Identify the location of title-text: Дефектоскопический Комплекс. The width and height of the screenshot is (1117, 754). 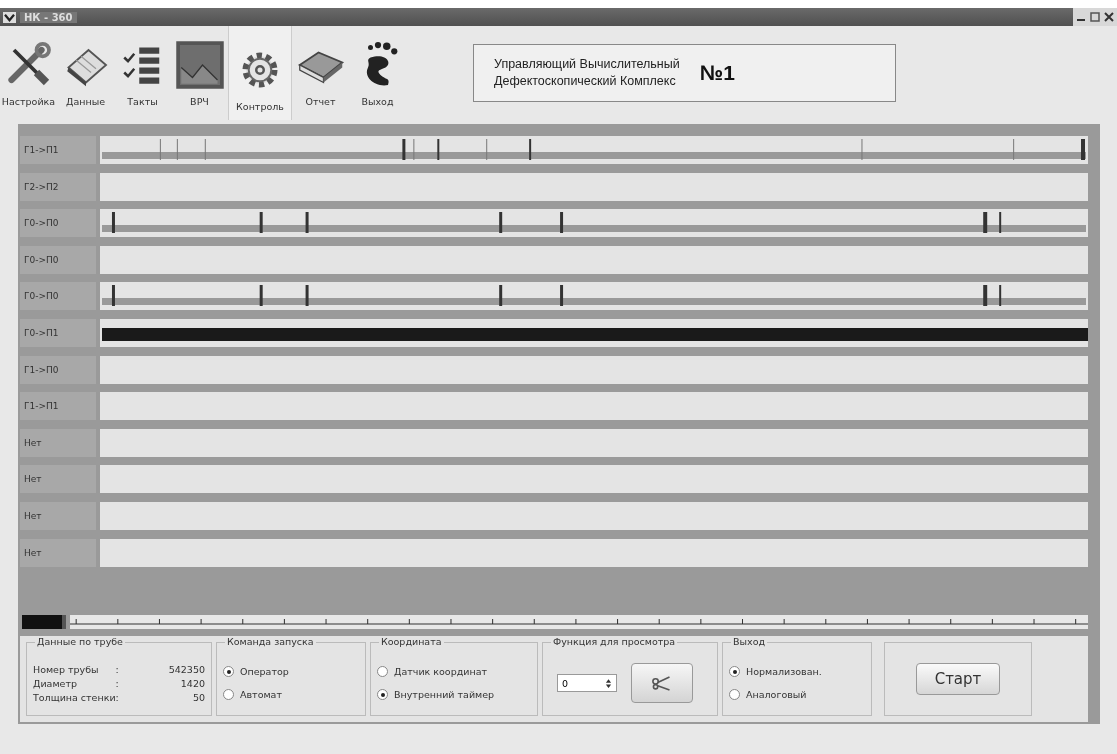
(585, 81).